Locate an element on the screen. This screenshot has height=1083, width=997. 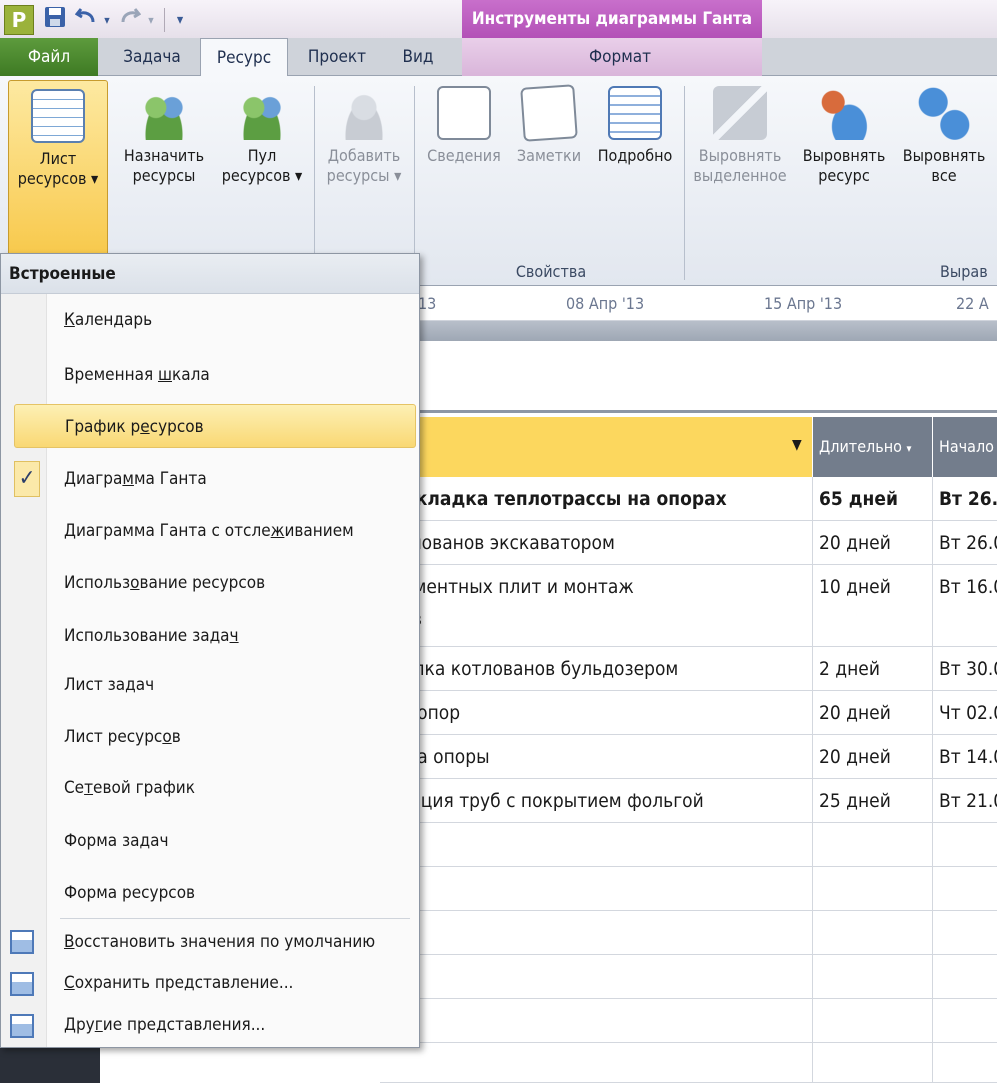
menu-item-resource-usage: Использование ресурсов is located at coordinates (232, 583).